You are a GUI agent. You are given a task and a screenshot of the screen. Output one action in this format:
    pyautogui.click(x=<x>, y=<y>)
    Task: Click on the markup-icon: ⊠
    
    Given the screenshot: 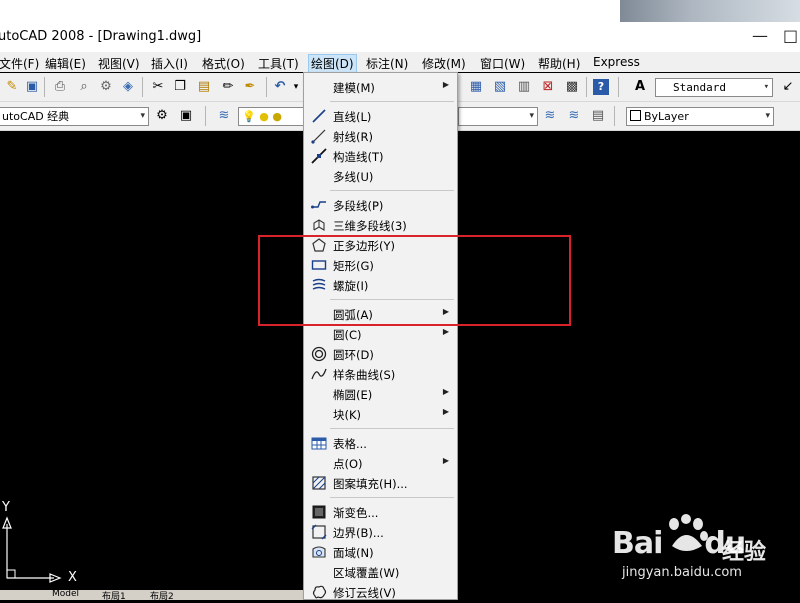 What is the action you would take?
    pyautogui.click(x=548, y=87)
    